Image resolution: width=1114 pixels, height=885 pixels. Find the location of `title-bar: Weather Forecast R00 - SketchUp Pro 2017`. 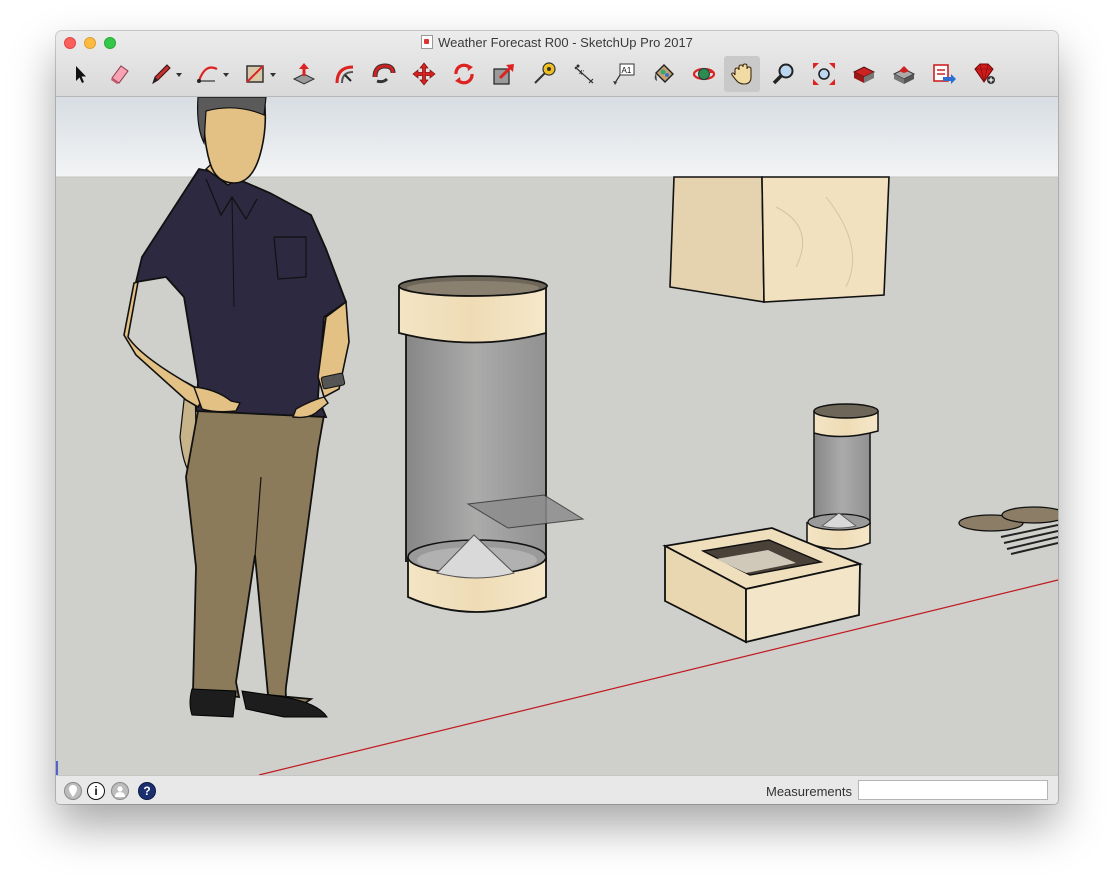

title-bar: Weather Forecast R00 - SketchUp Pro 2017 is located at coordinates (557, 64).